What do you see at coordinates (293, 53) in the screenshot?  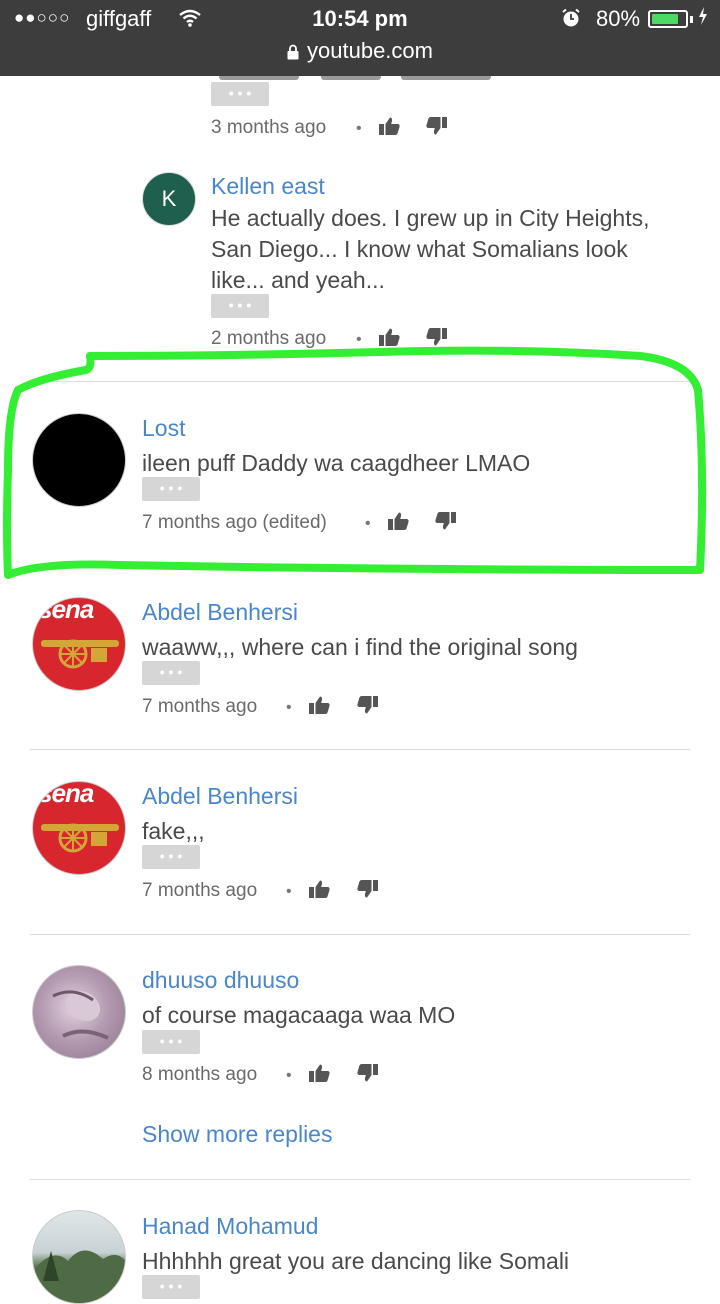 I see `lock-icon` at bounding box center [293, 53].